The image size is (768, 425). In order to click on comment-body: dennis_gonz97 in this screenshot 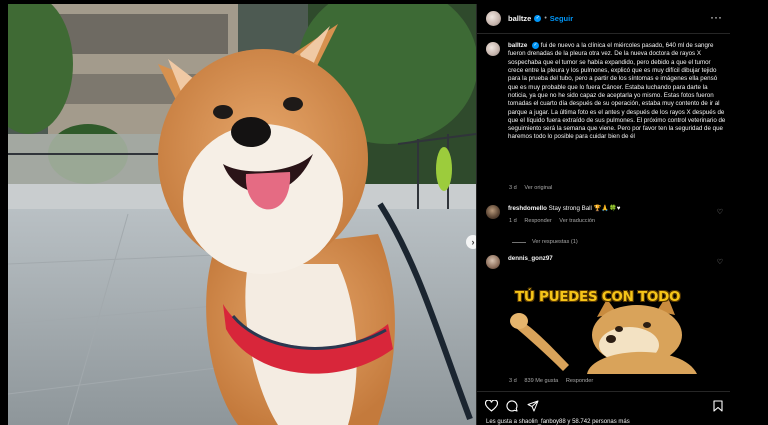, I will do `click(530, 262)`.